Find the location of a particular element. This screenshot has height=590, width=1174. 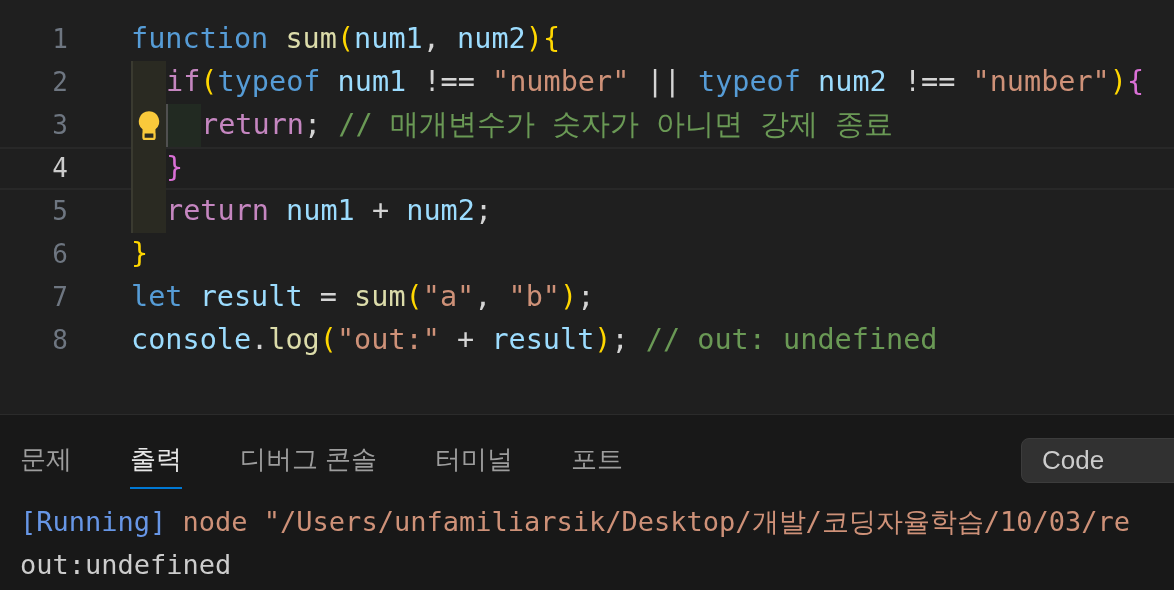

panel-tab: 문제 is located at coordinates (46, 464).